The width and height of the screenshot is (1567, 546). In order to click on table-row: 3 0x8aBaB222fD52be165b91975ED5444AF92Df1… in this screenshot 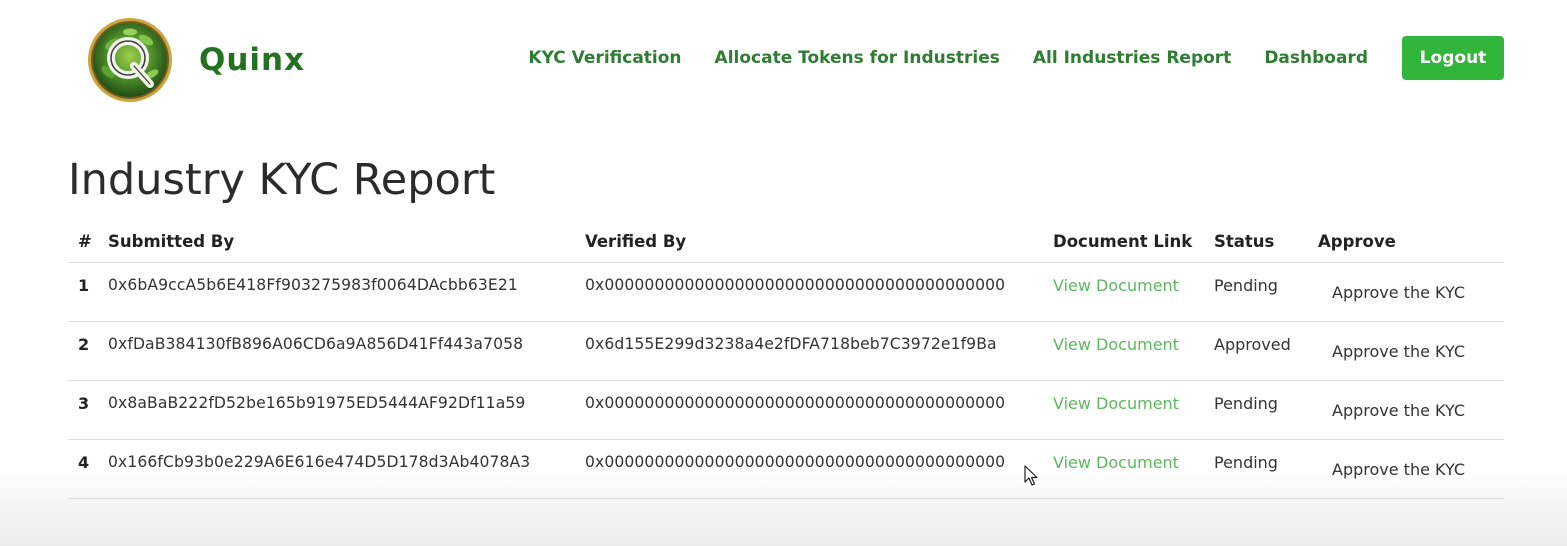, I will do `click(786, 410)`.